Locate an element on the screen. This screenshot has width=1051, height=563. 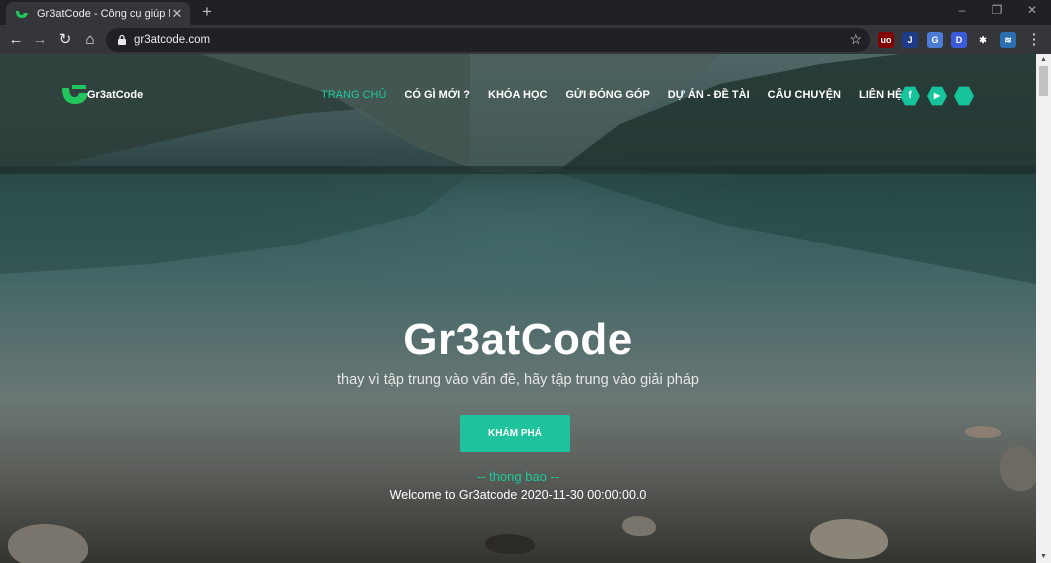
notice-title: -- thong bao -- is located at coordinates (518, 476).